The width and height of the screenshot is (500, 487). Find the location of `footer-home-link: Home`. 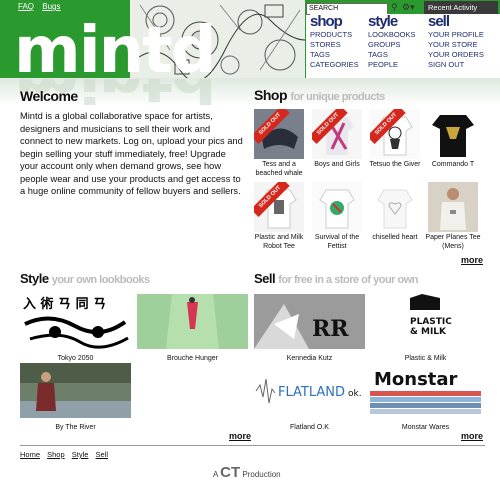

footer-home-link: Home is located at coordinates (30, 454).